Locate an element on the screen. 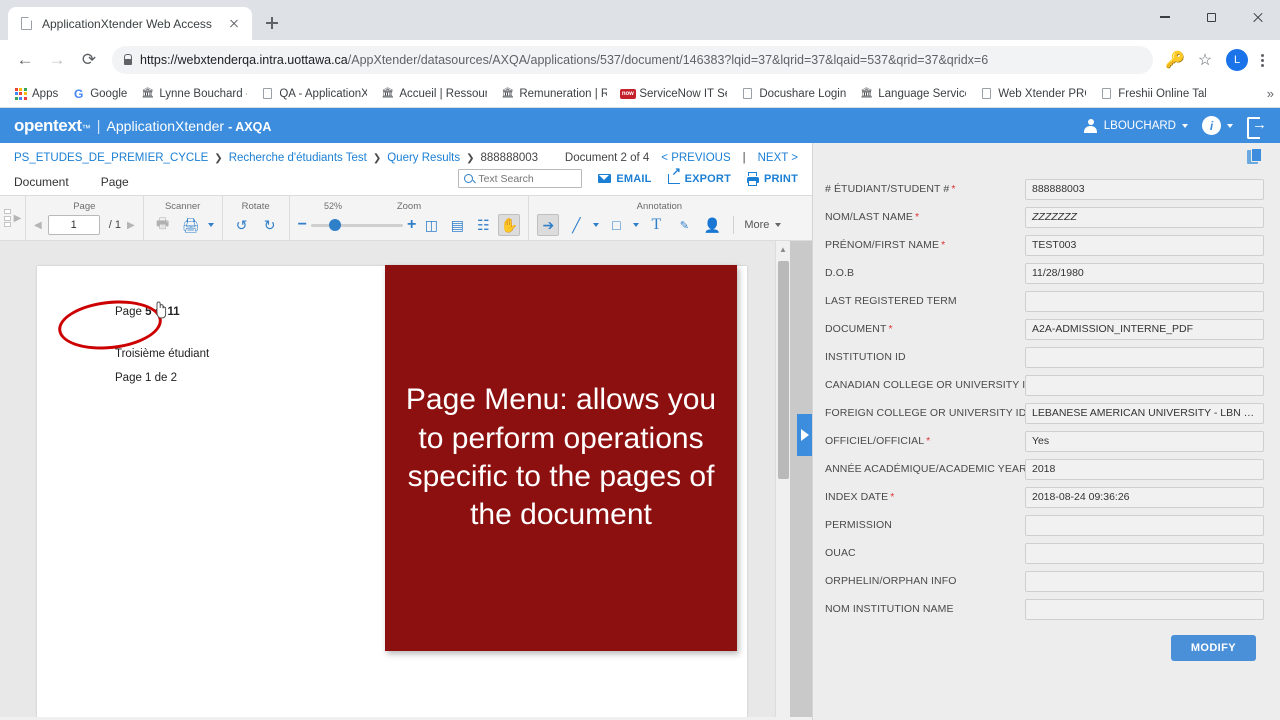  text-search-box is located at coordinates (520, 178).